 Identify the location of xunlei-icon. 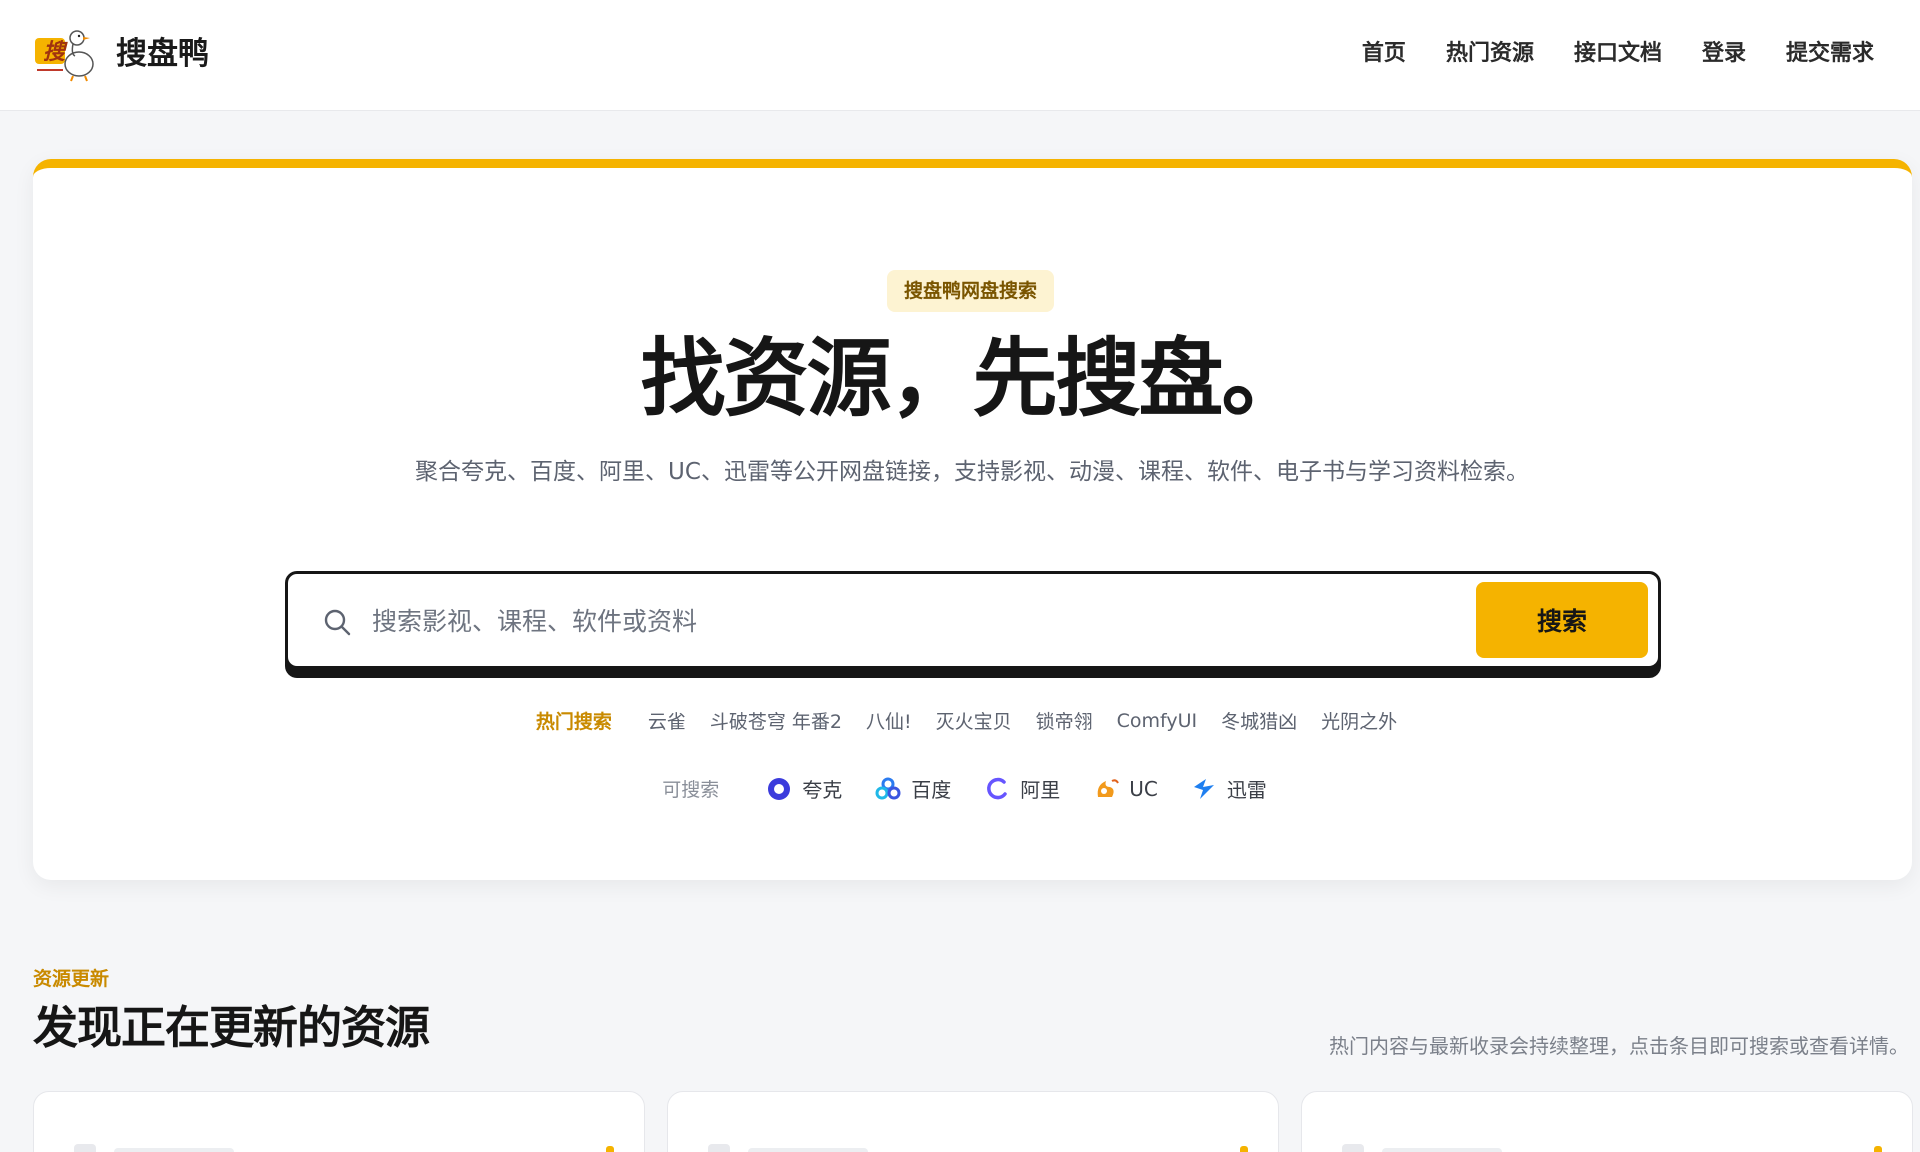
(1203, 788).